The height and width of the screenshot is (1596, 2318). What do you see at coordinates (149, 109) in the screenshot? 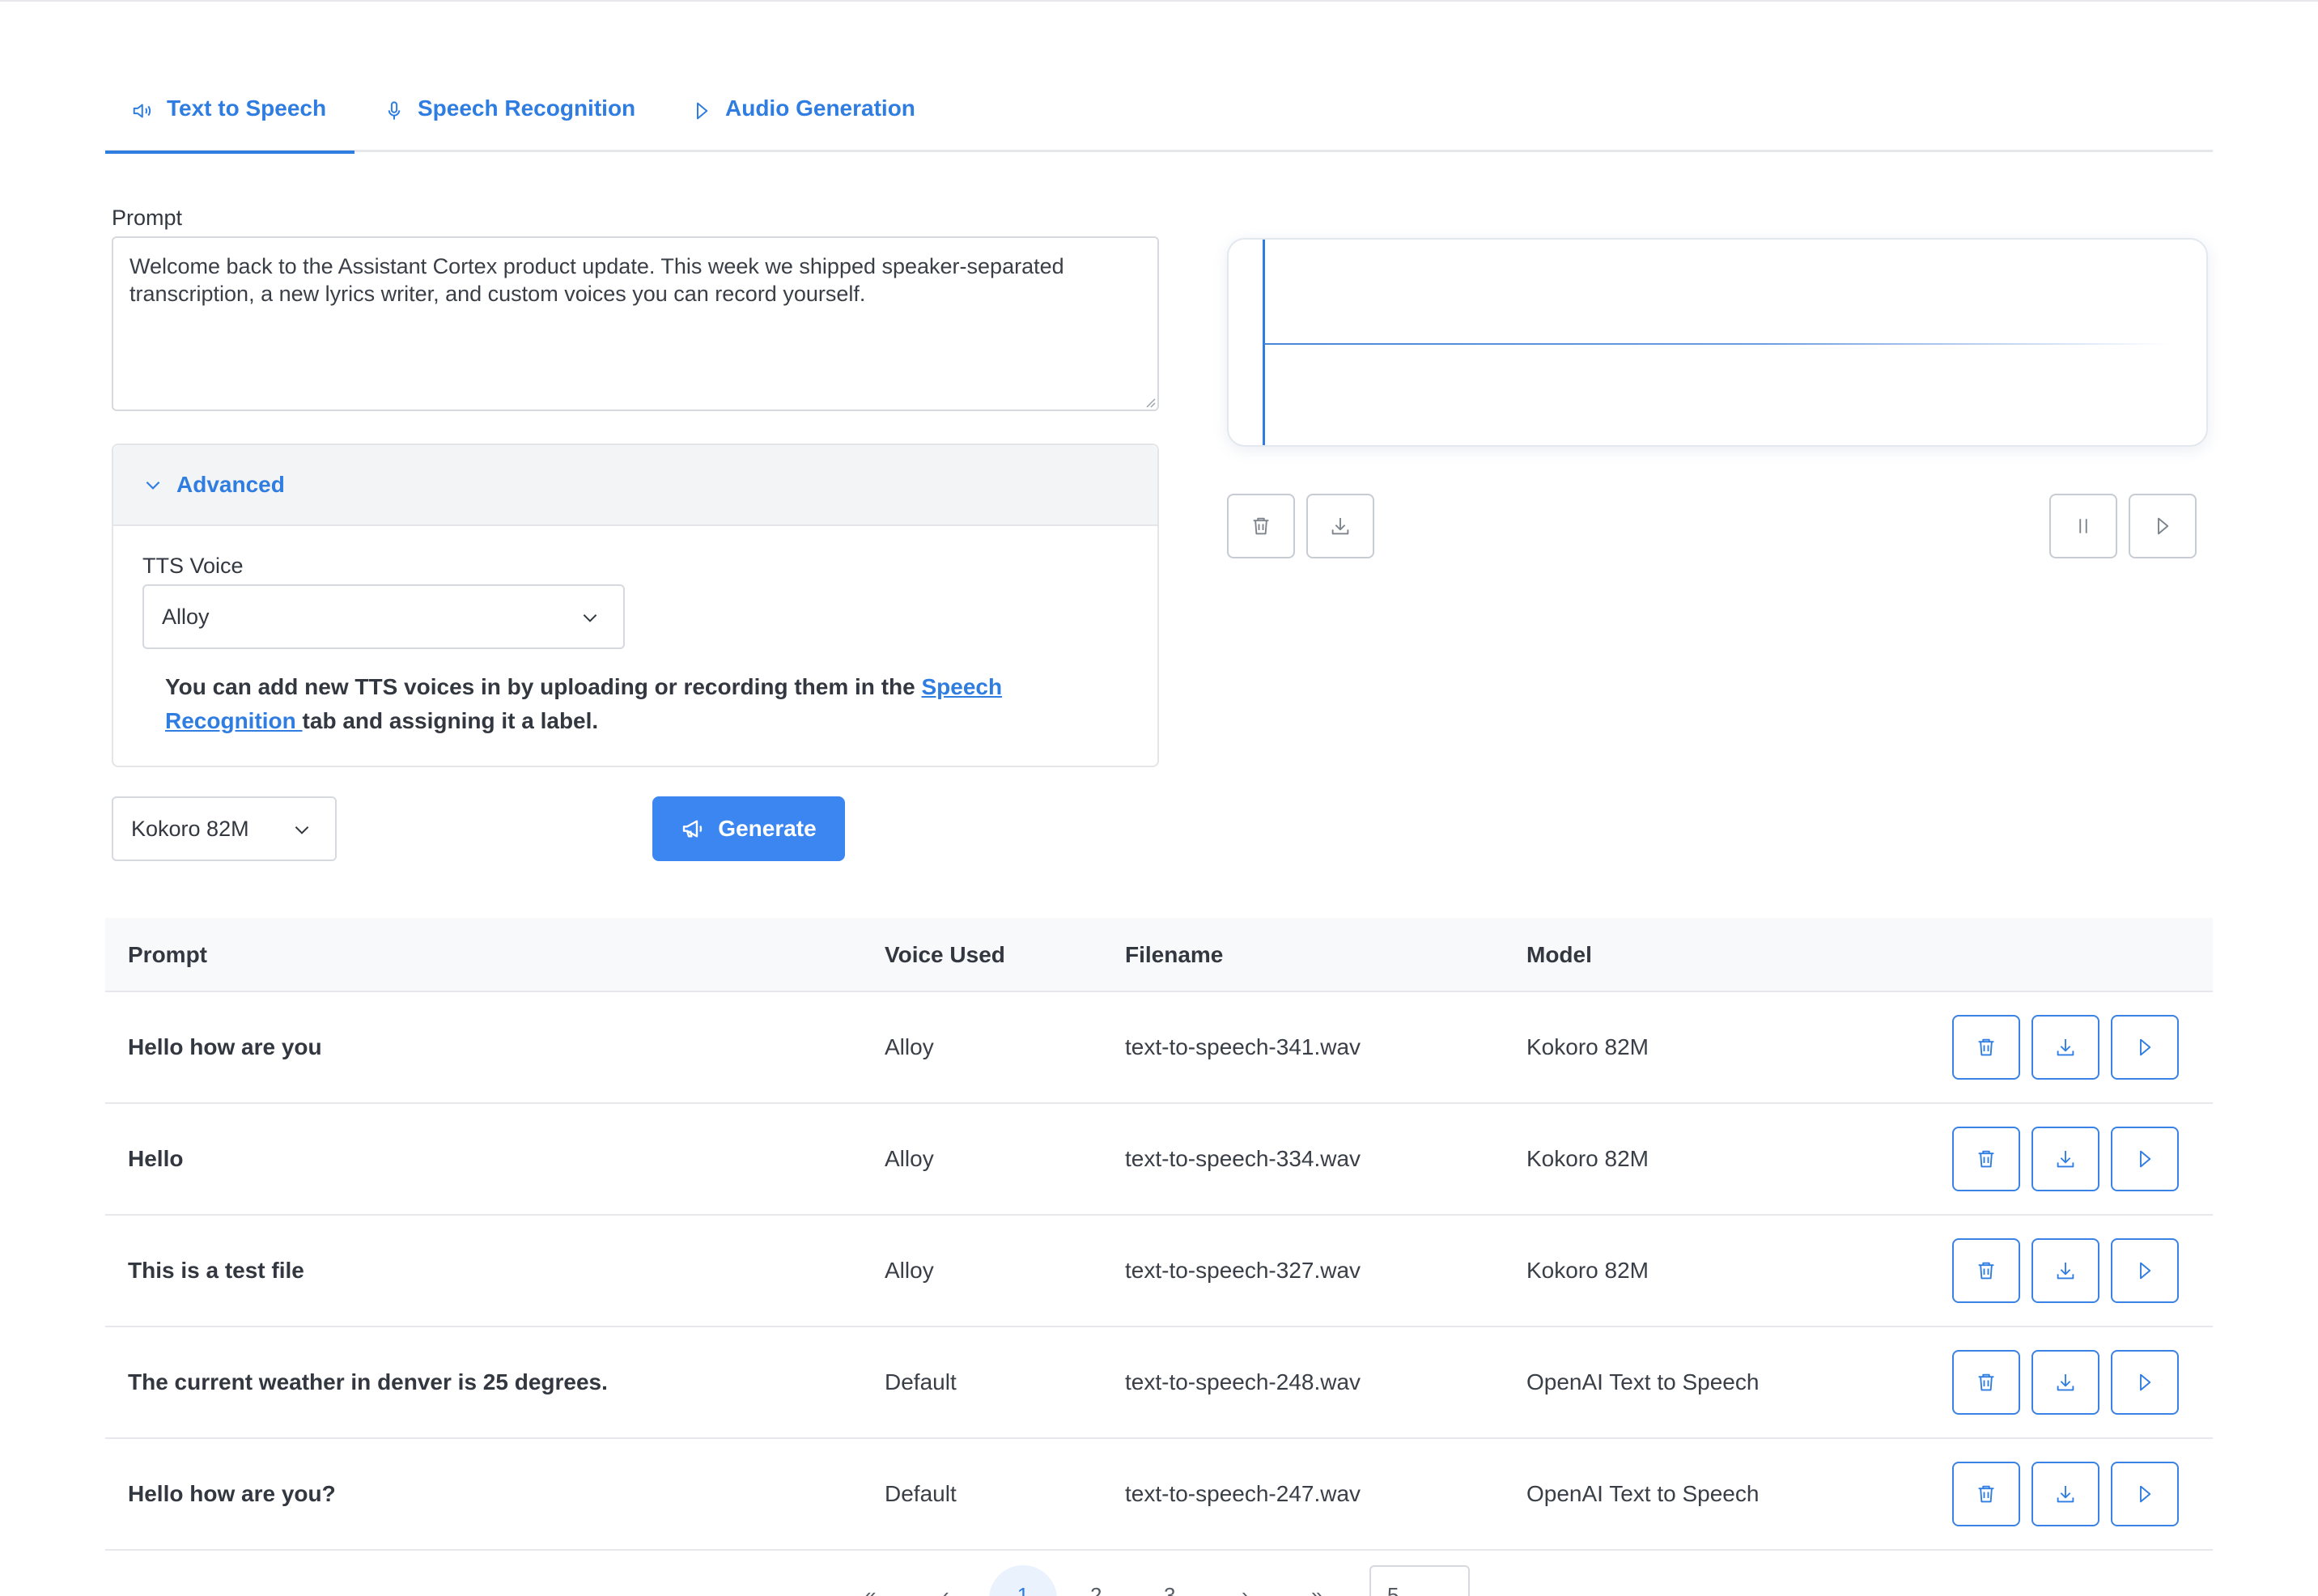
I see `speaker-icon` at bounding box center [149, 109].